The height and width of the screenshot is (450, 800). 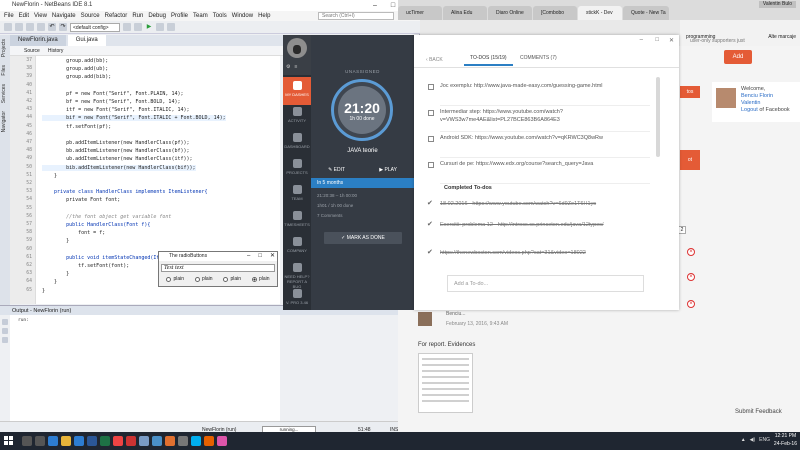 What do you see at coordinates (4, 70) in the screenshot?
I see `side-tab: Files` at bounding box center [4, 70].